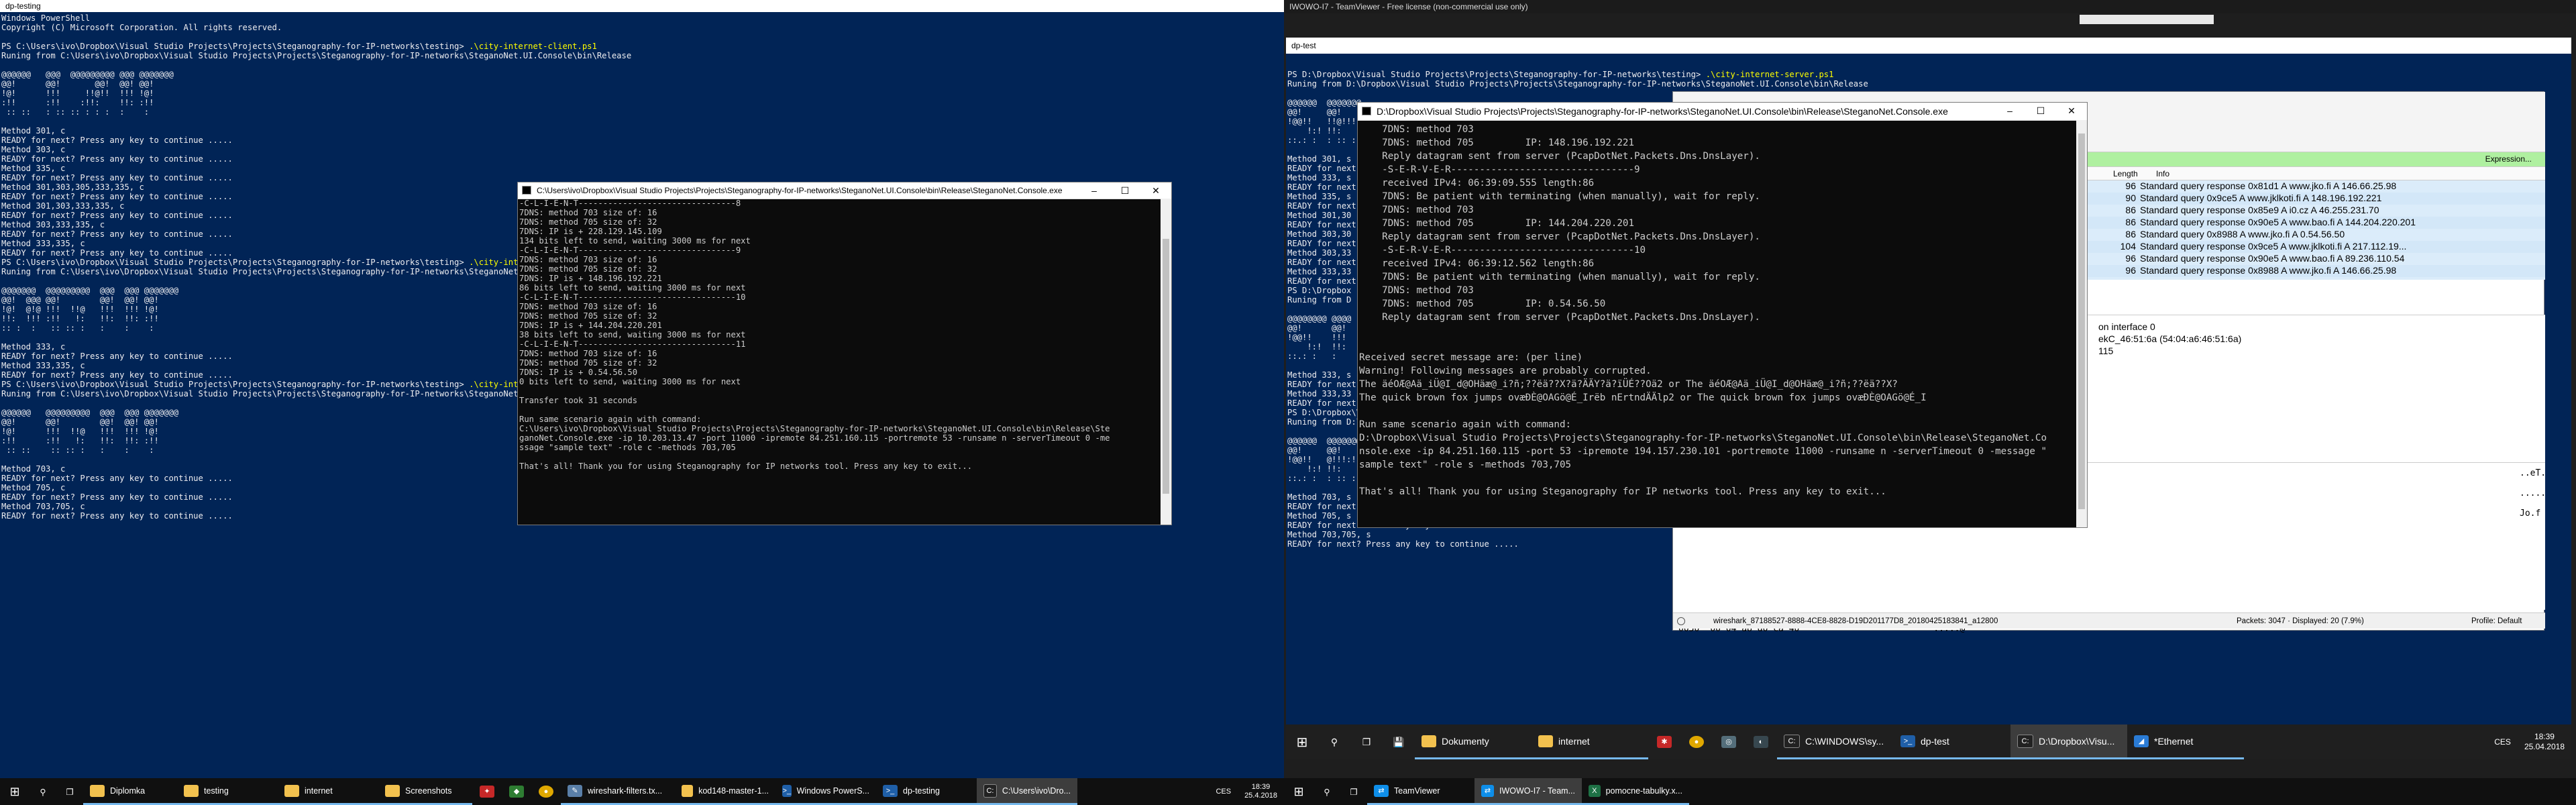  I want to click on terminal-line: sample text" -role s -methods 703,705, so click(1465, 465).